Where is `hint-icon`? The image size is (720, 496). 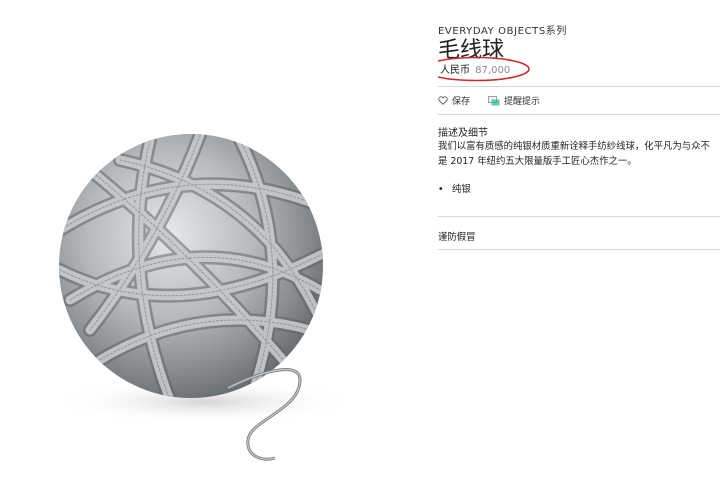
hint-icon is located at coordinates (494, 100).